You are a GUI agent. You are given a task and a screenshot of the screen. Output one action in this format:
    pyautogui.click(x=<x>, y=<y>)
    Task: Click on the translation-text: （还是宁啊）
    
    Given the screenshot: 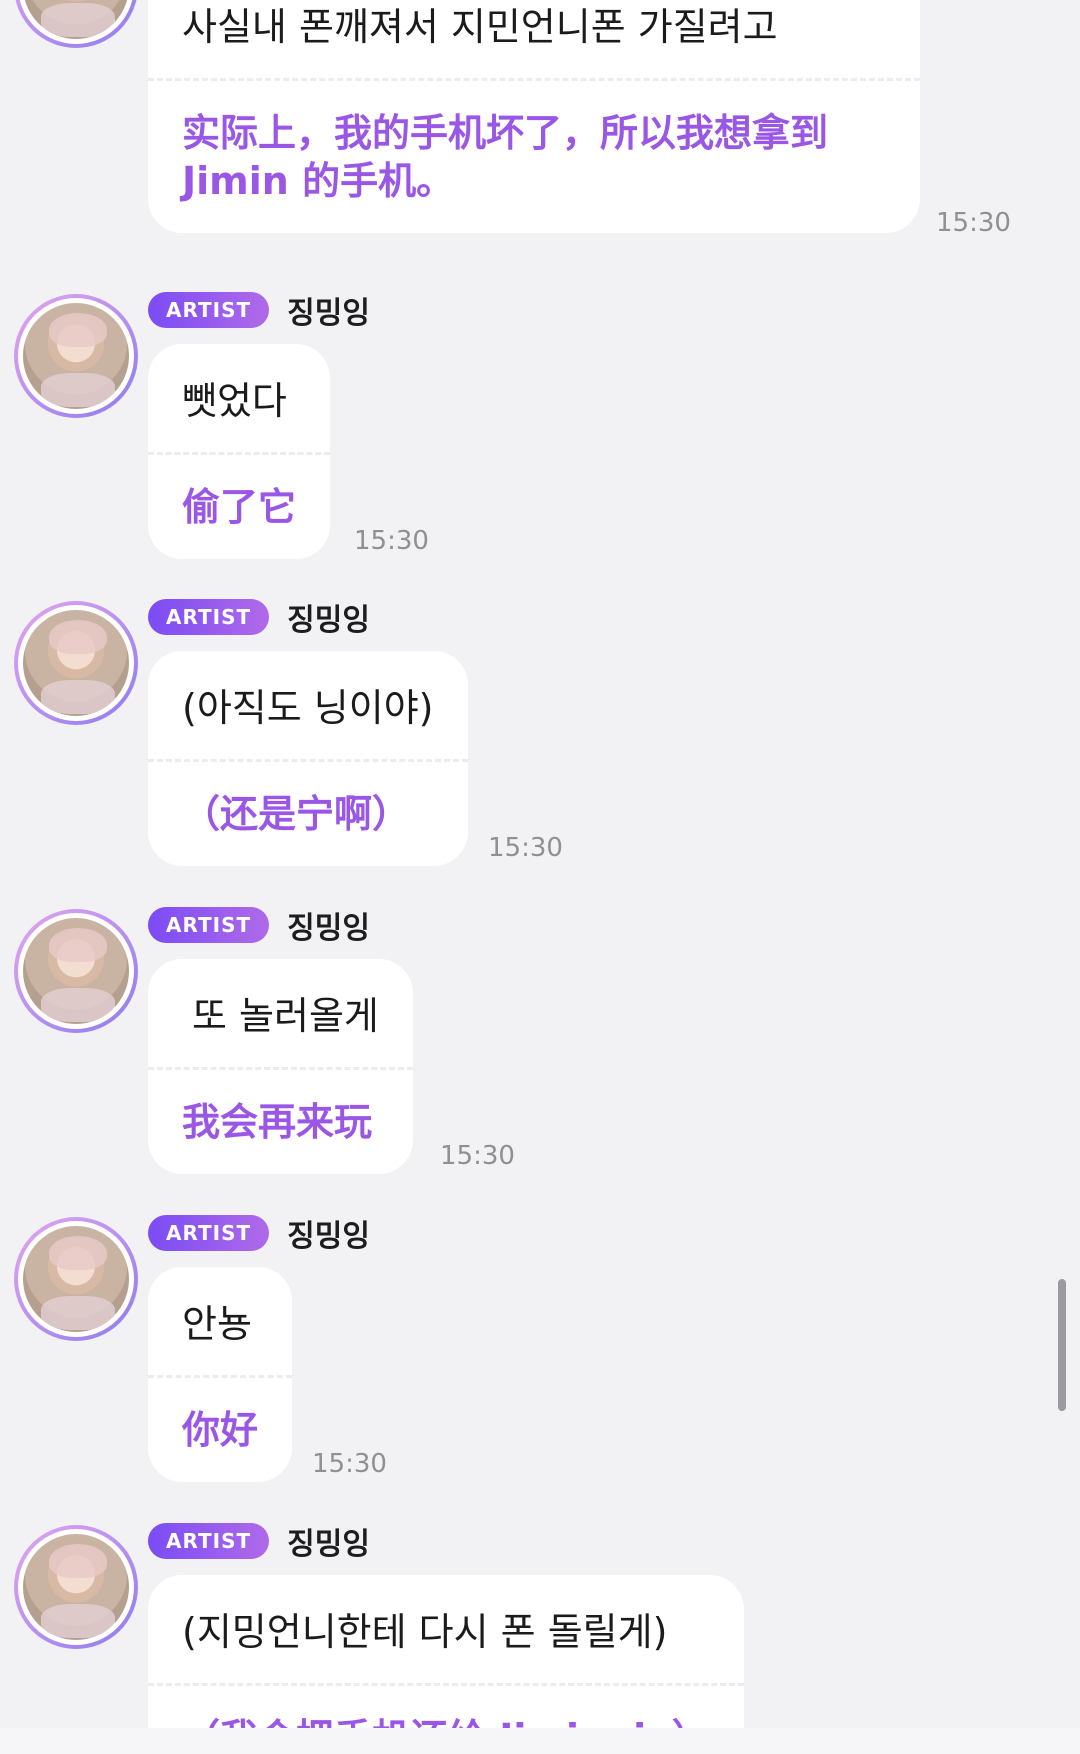 What is the action you would take?
    pyautogui.click(x=296, y=814)
    